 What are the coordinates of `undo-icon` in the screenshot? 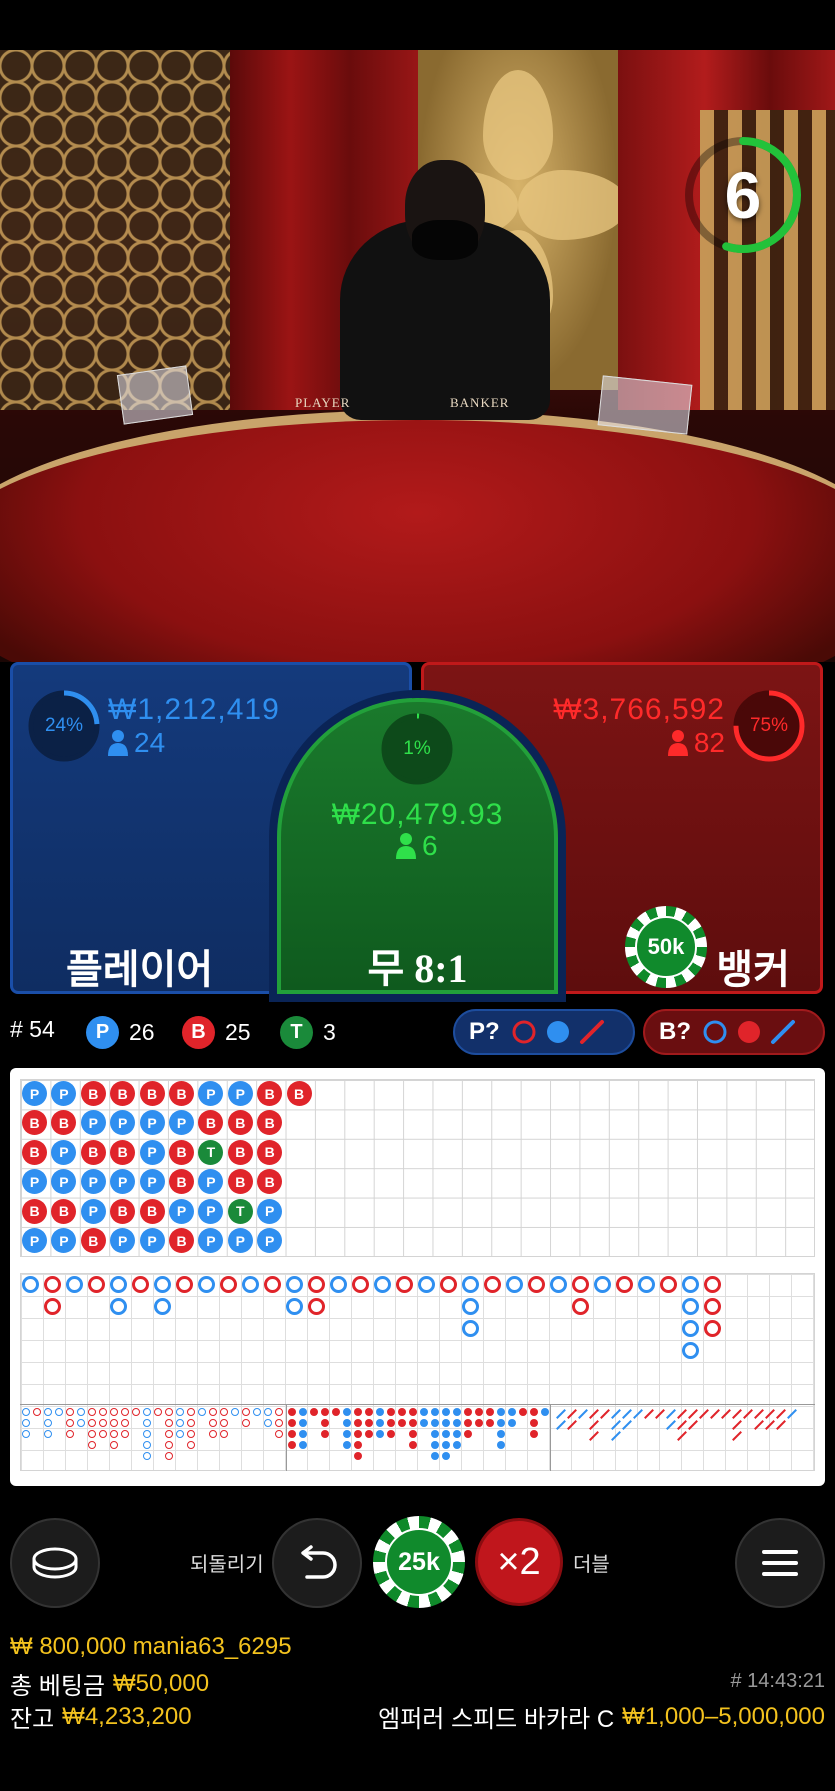 It's located at (319, 1562).